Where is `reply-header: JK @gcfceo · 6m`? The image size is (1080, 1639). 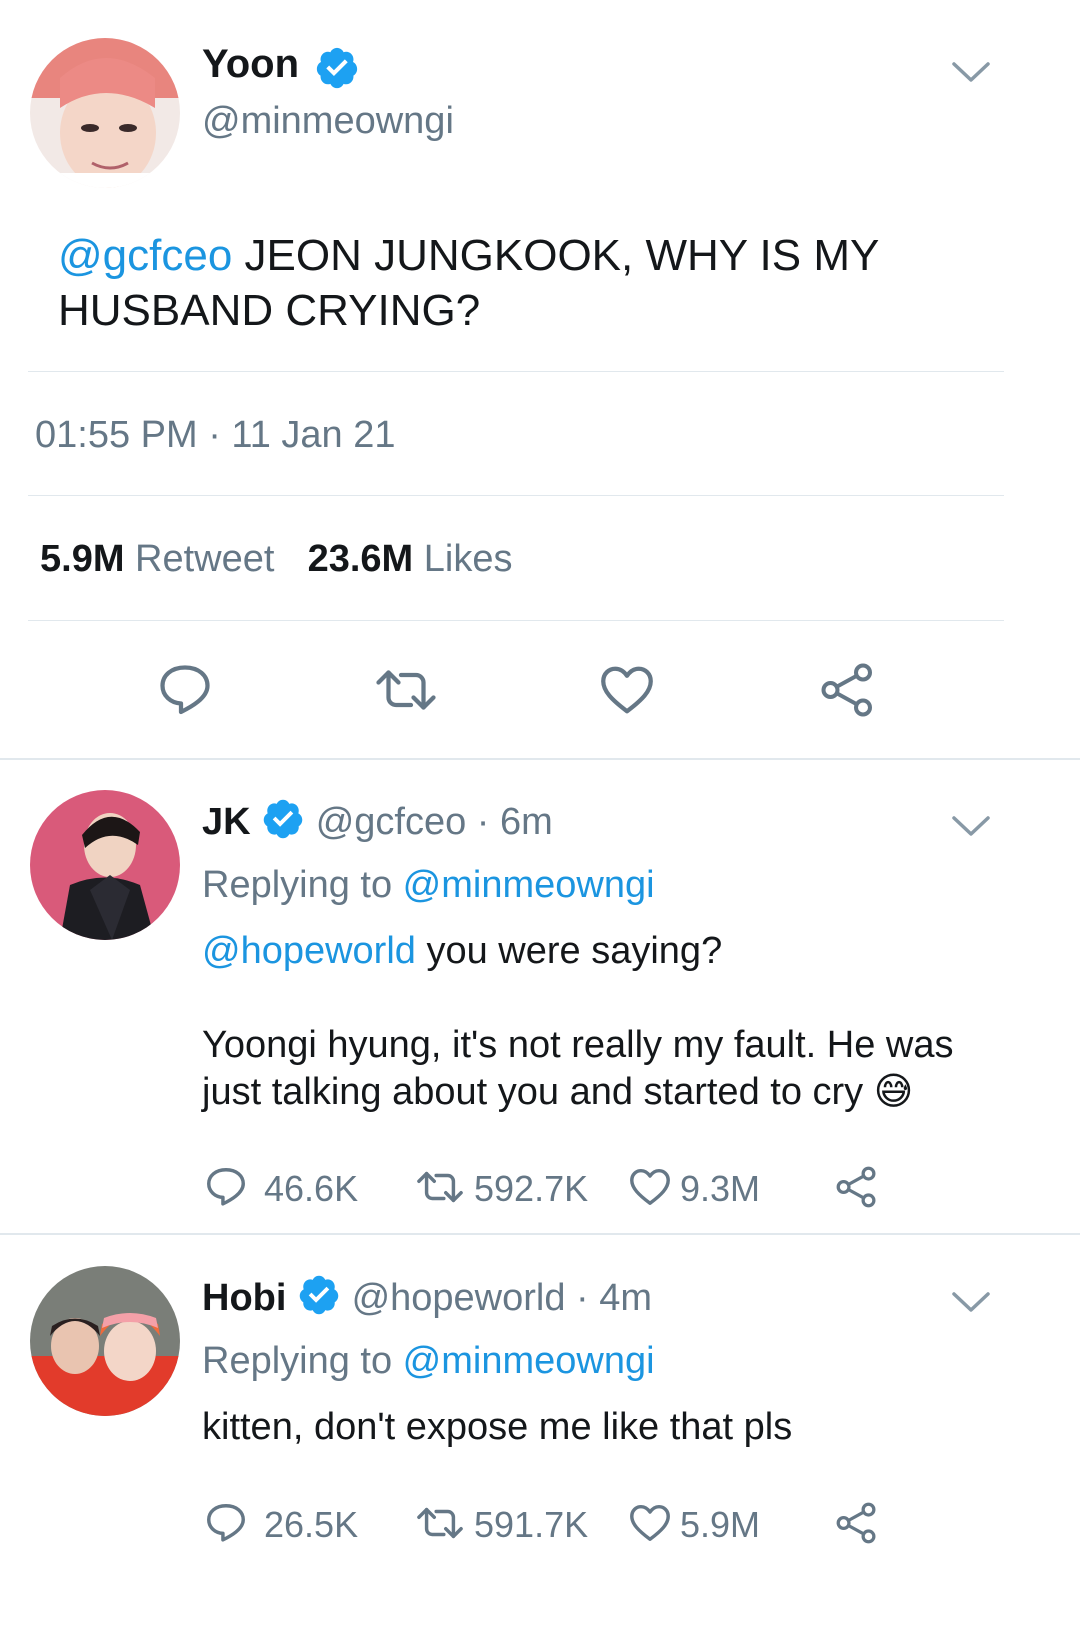 reply-header: JK @gcfceo · 6m is located at coordinates (377, 824).